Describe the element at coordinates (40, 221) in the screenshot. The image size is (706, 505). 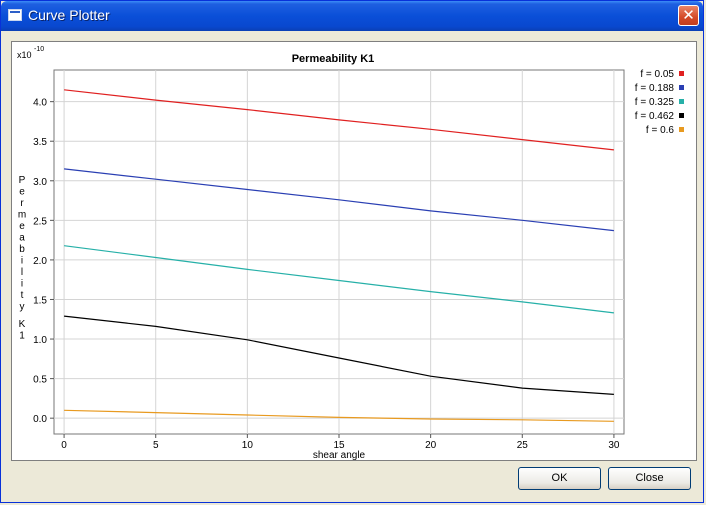
I see `y-tick-label: 2.5` at that location.